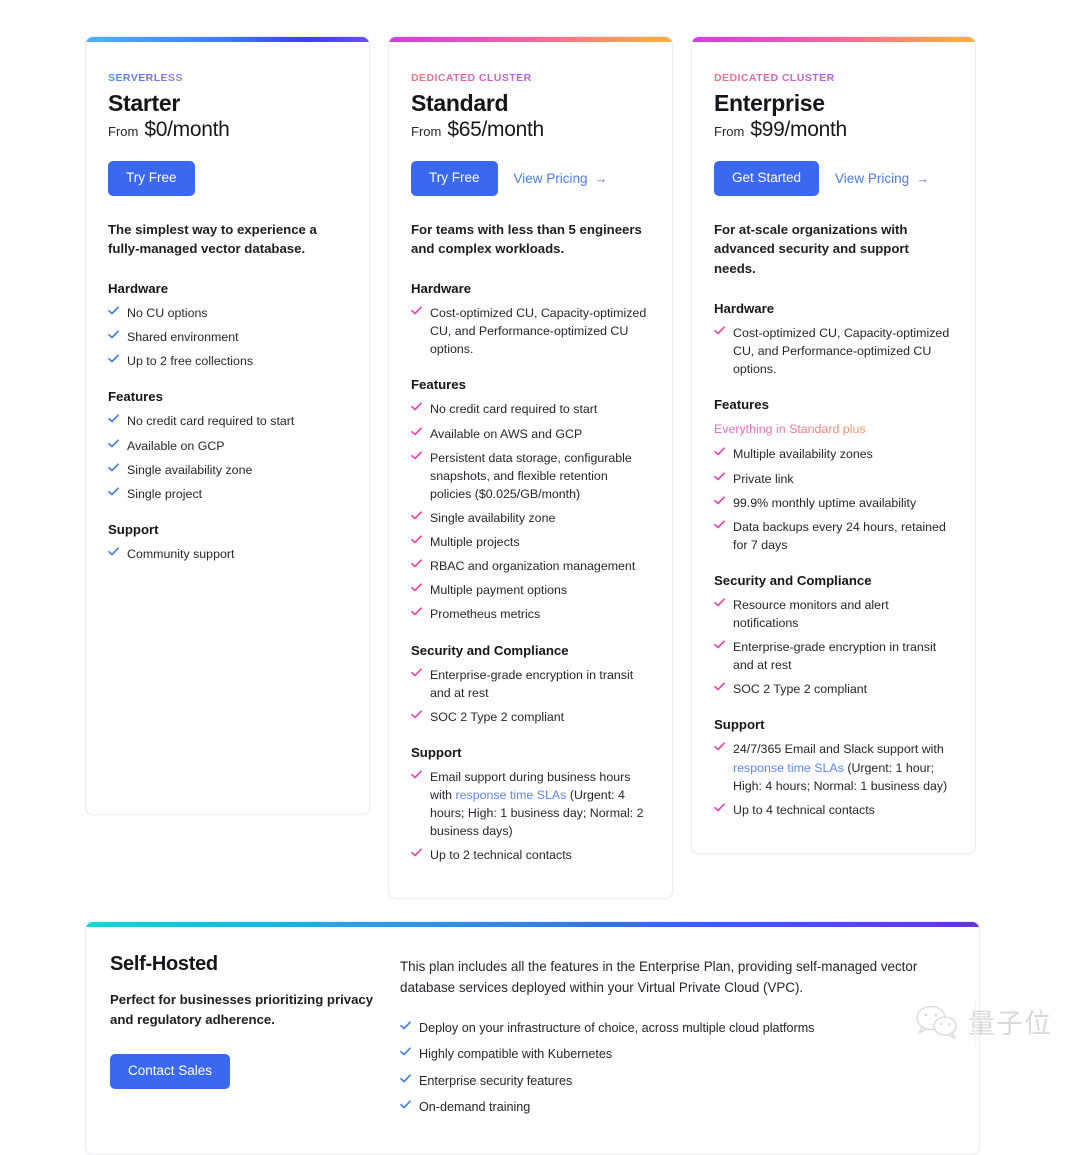 This screenshot has height=1155, width=1080. I want to click on feature-text: Multiple payment options, so click(499, 590).